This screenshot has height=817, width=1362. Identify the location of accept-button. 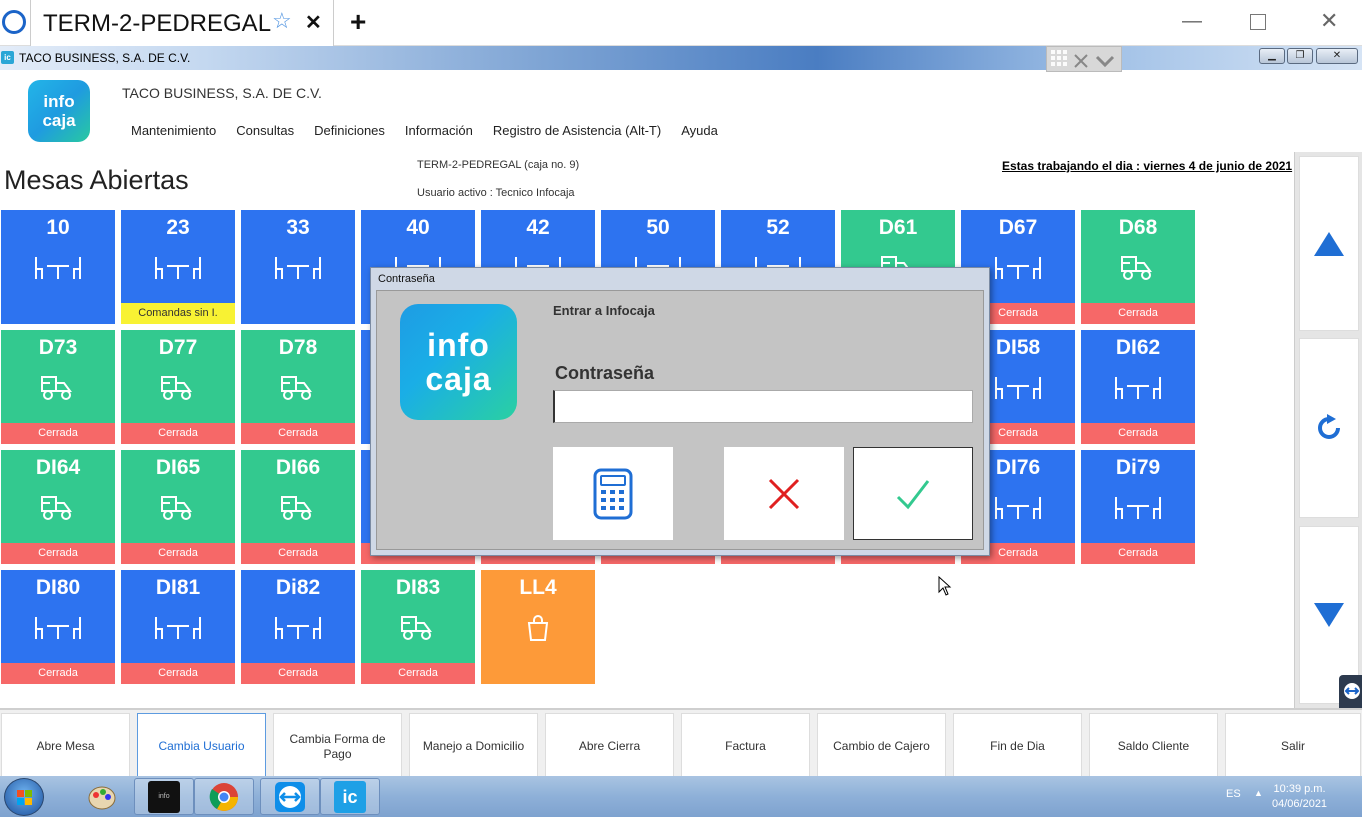
(913, 493).